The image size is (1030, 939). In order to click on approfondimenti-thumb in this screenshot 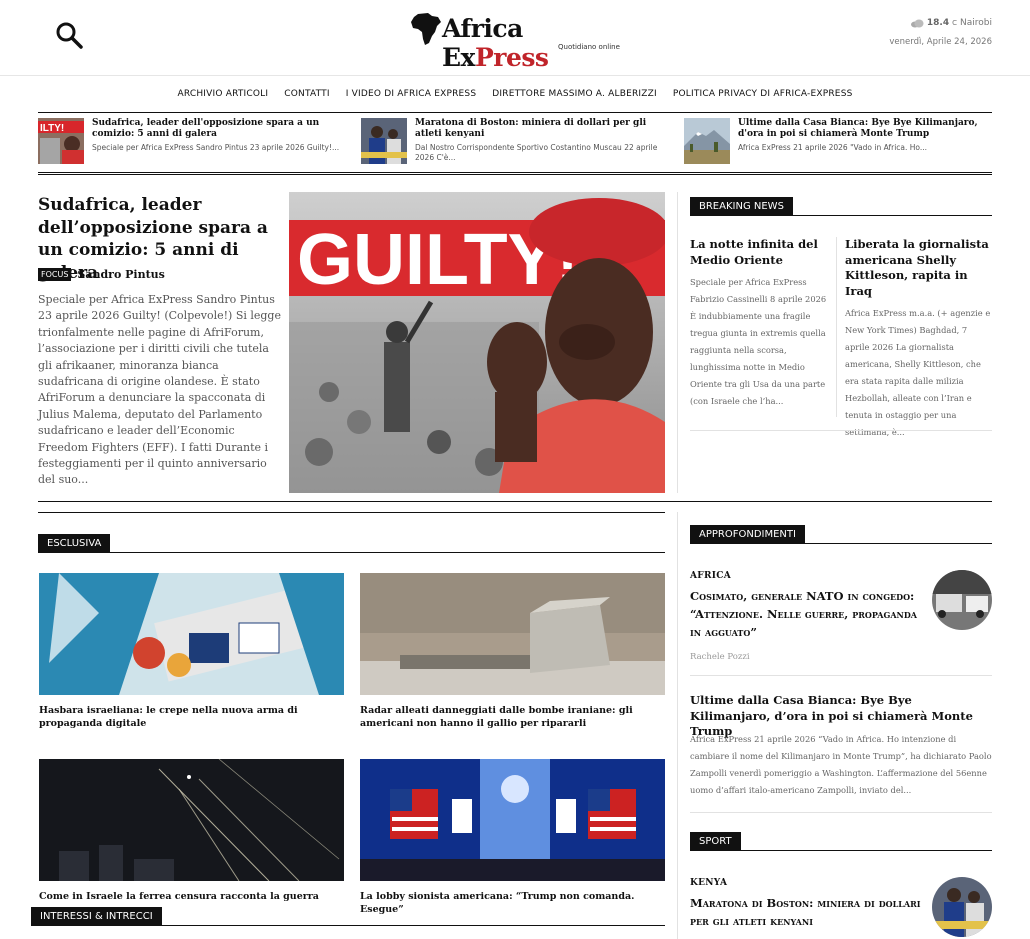, I will do `click(962, 600)`.